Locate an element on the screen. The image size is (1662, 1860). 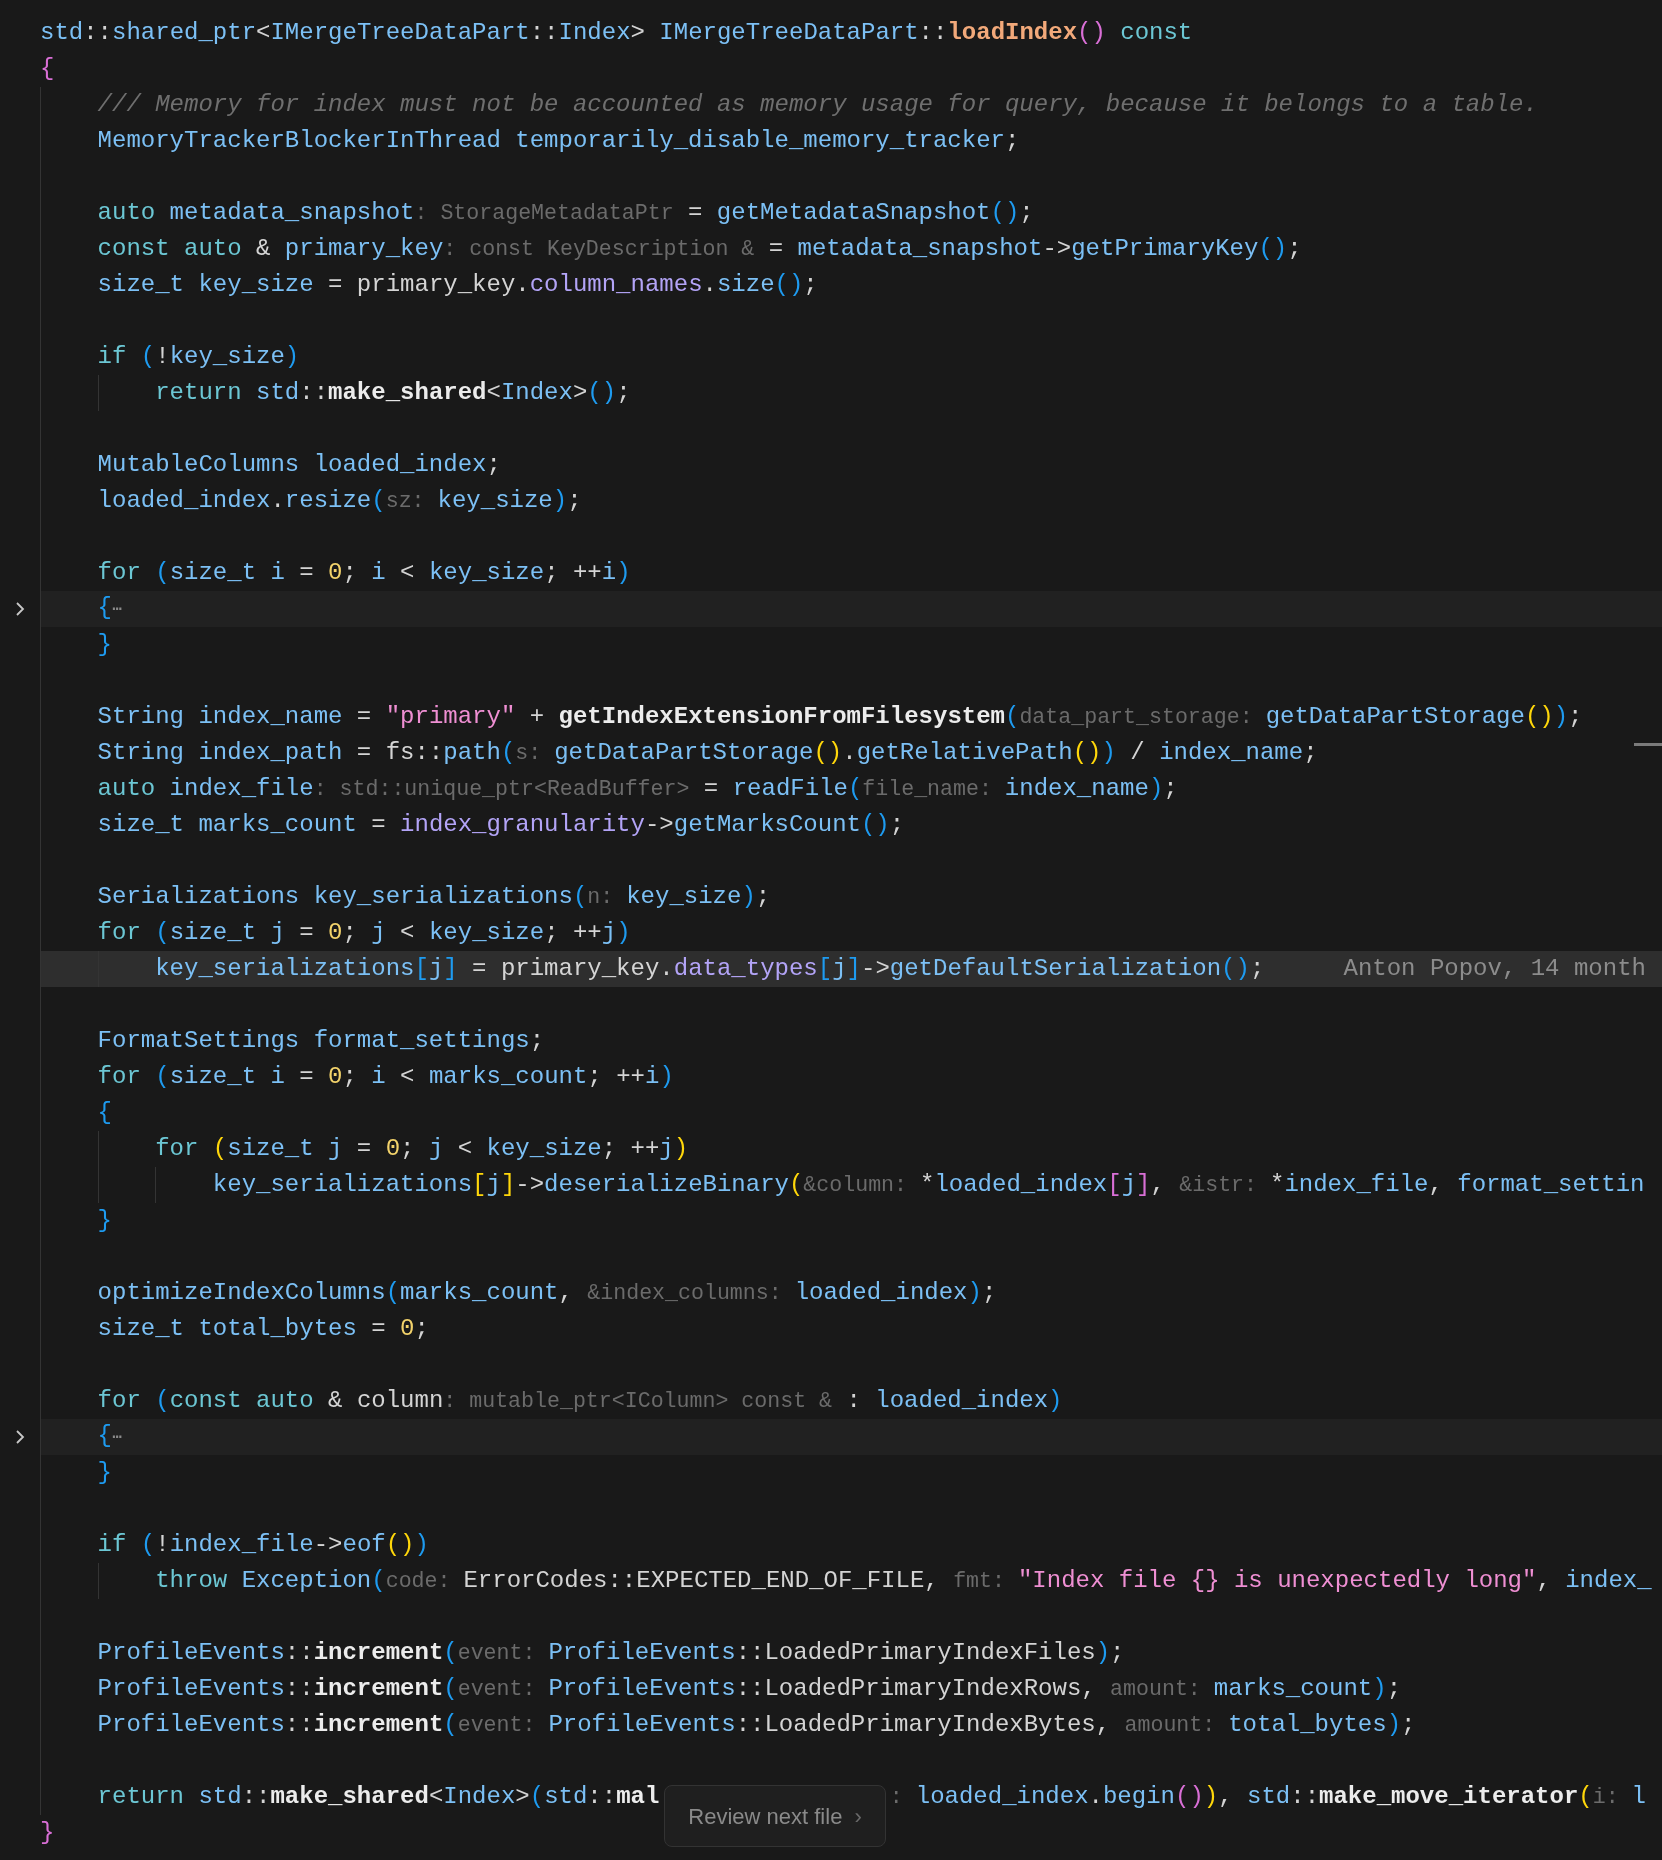
code-line: /// Memory for index must not be accounted as memory usage for query, because it belongs to a table. is located at coordinates (817, 105).